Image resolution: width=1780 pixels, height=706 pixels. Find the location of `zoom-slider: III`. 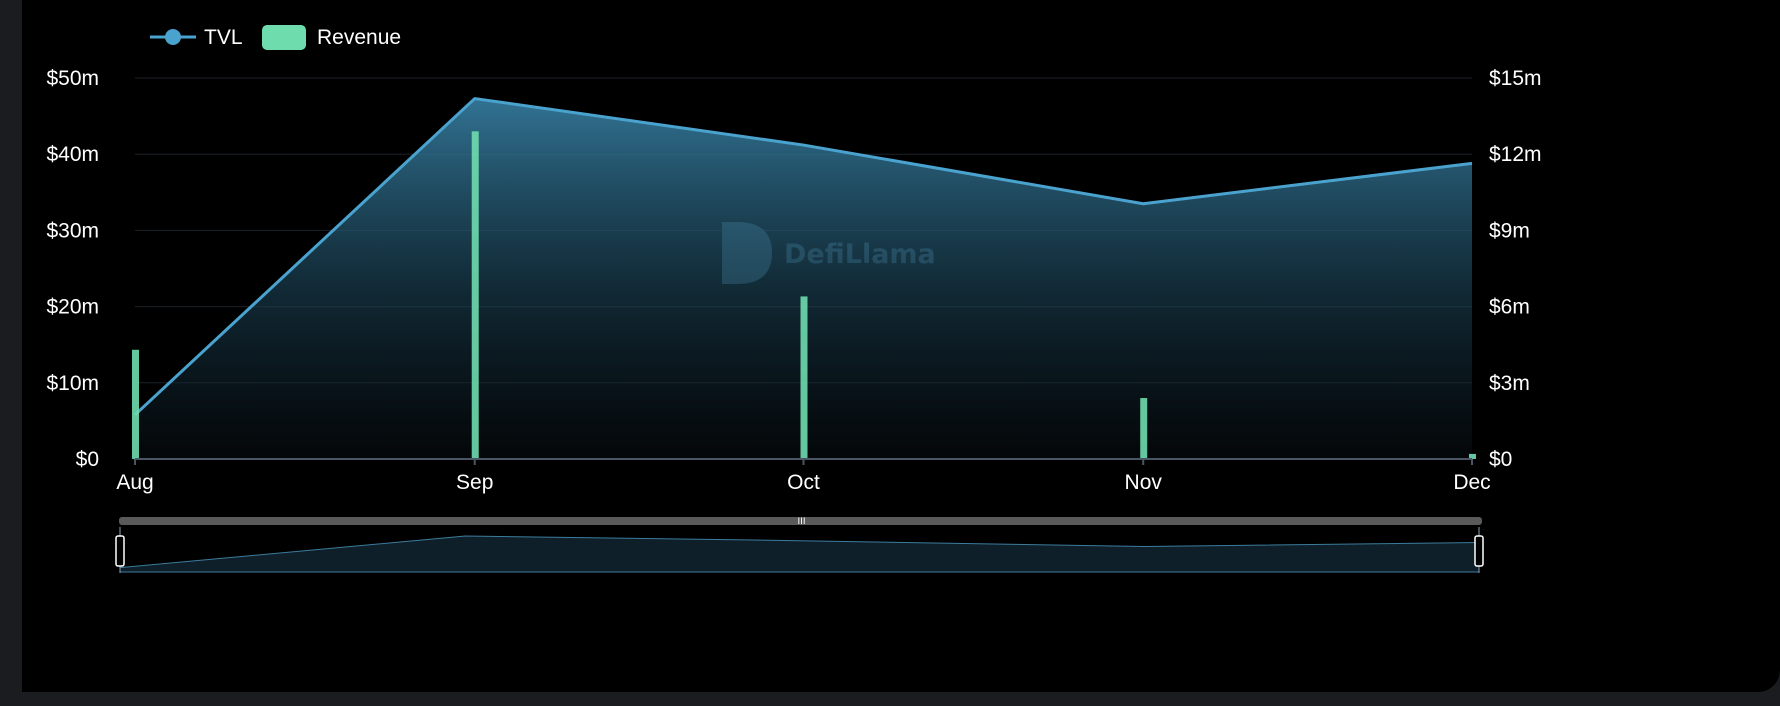

zoom-slider: III is located at coordinates (799, 545).